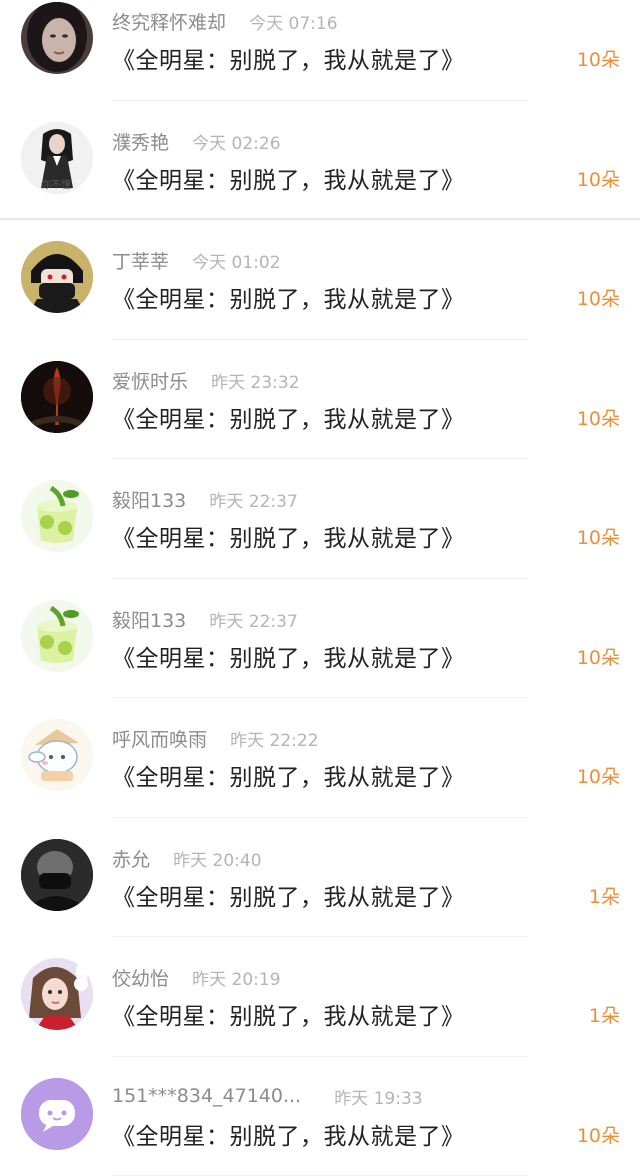 This screenshot has width=640, height=1176. What do you see at coordinates (140, 977) in the screenshot?
I see `user-name: 佼幼怡` at bounding box center [140, 977].